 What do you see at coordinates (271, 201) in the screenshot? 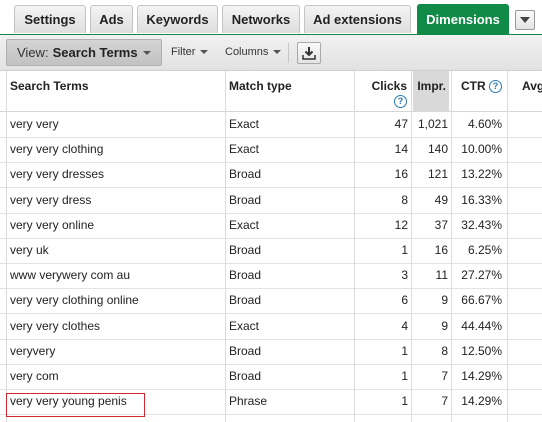
I see `table-row: very very dress Broad 8 49 16.33%` at bounding box center [271, 201].